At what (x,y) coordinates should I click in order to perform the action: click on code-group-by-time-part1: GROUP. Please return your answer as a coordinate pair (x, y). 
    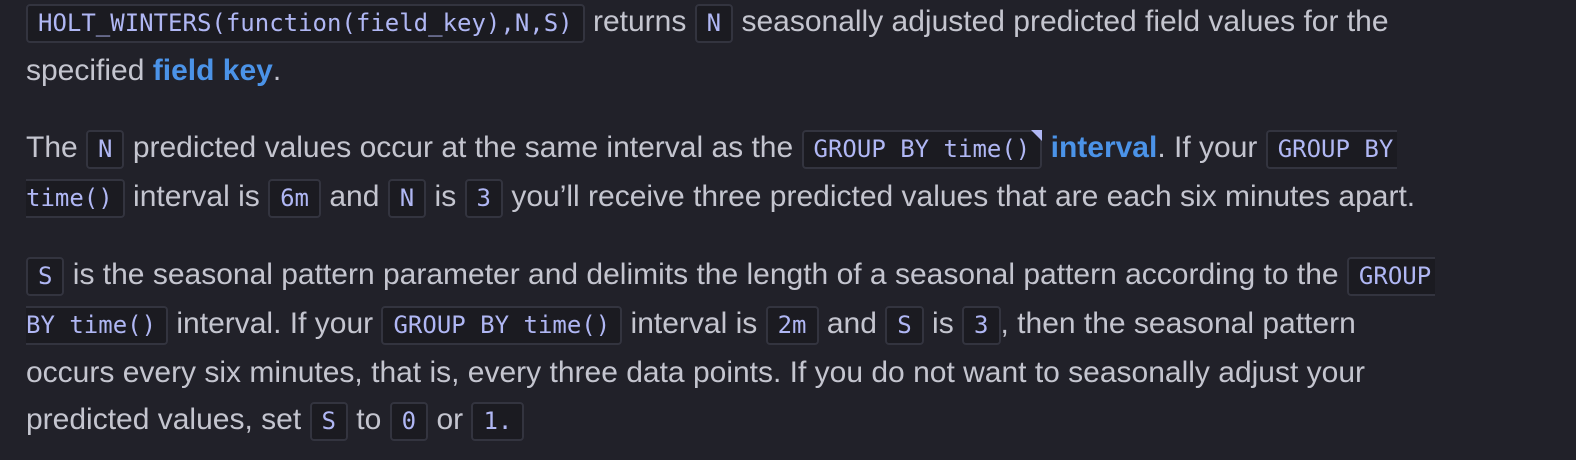
    Looking at the image, I should click on (1391, 276).